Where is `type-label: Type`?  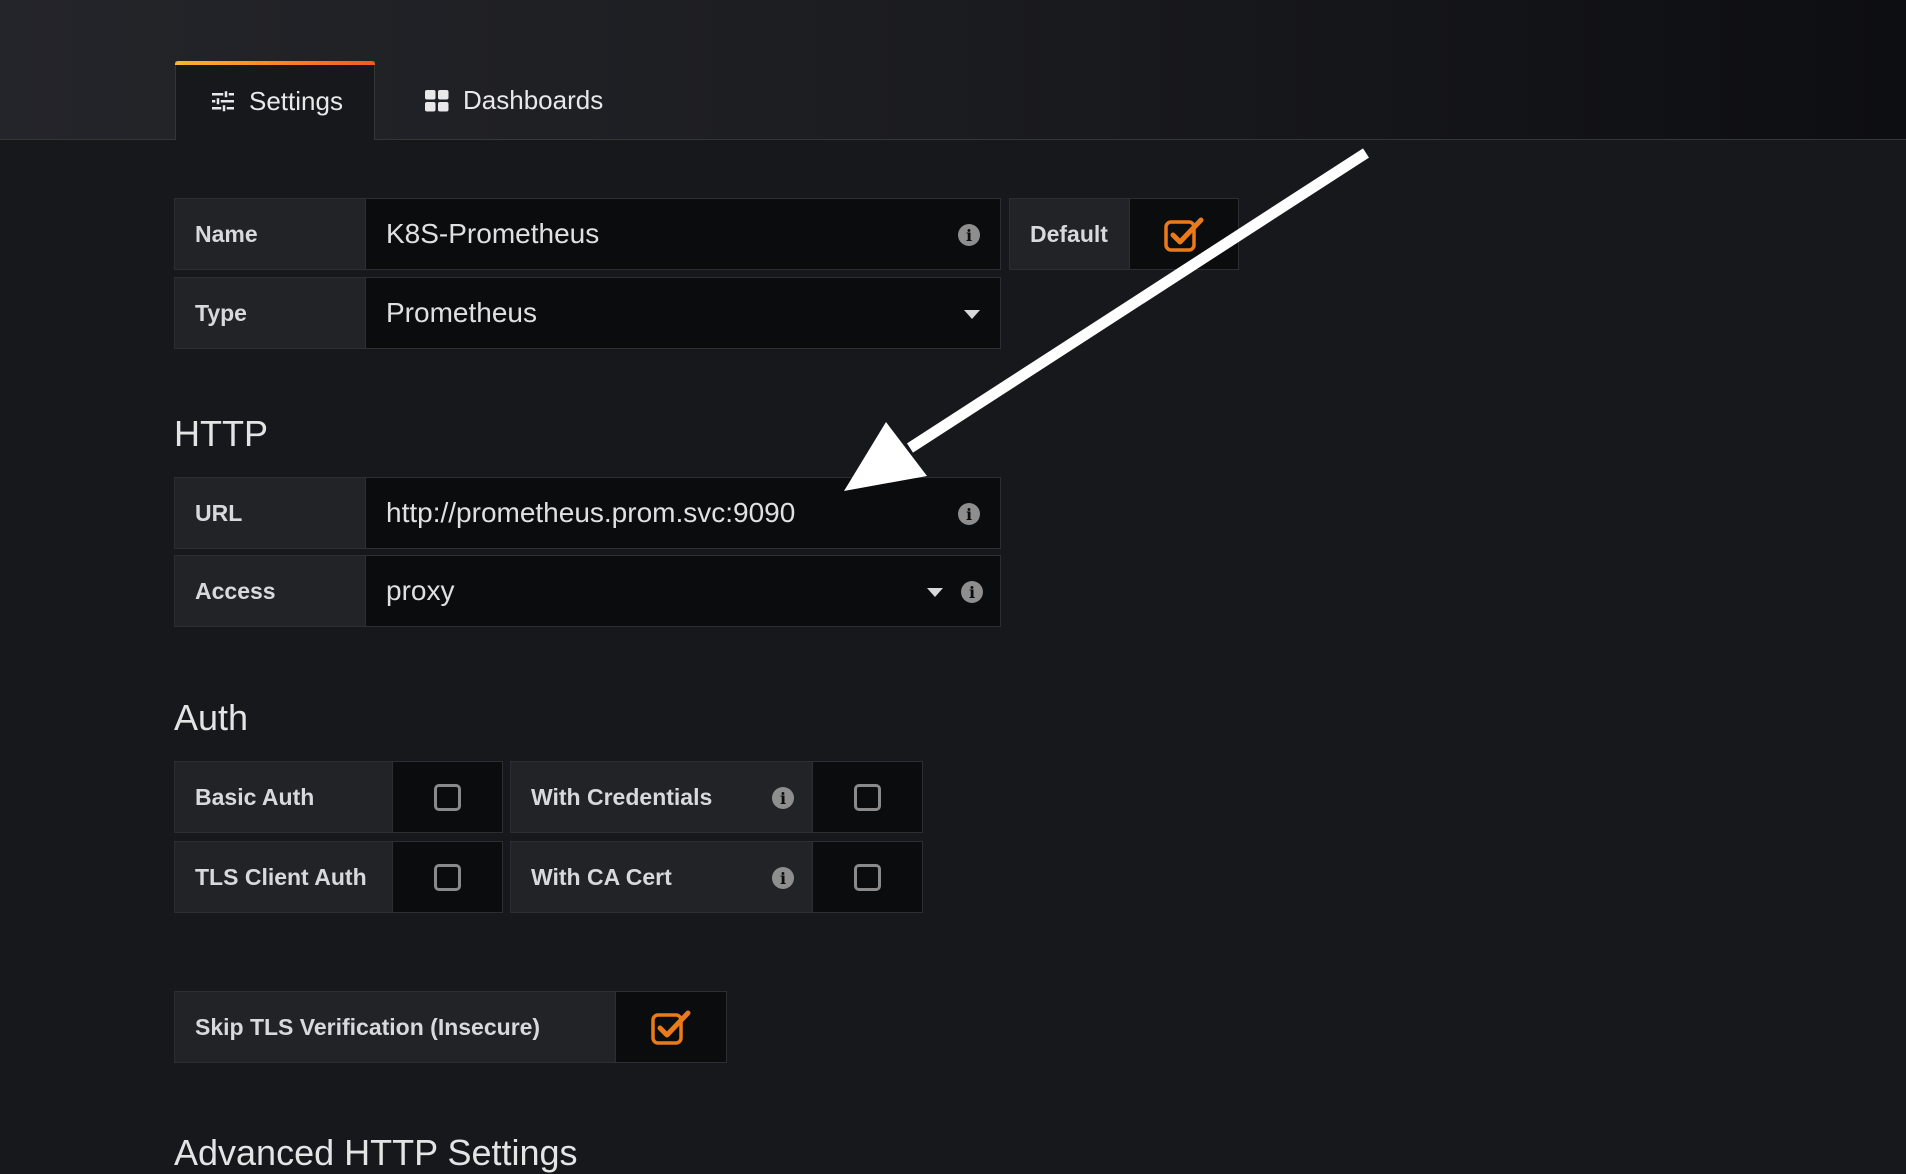
type-label: Type is located at coordinates (270, 313).